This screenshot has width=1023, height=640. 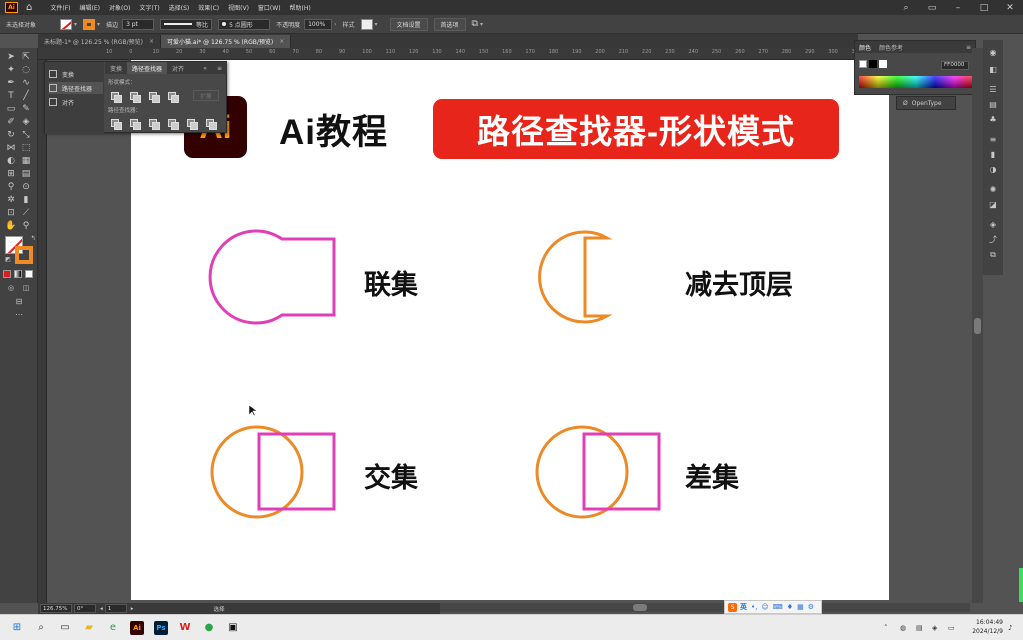 I want to click on intersect-square, so click(x=296, y=471).